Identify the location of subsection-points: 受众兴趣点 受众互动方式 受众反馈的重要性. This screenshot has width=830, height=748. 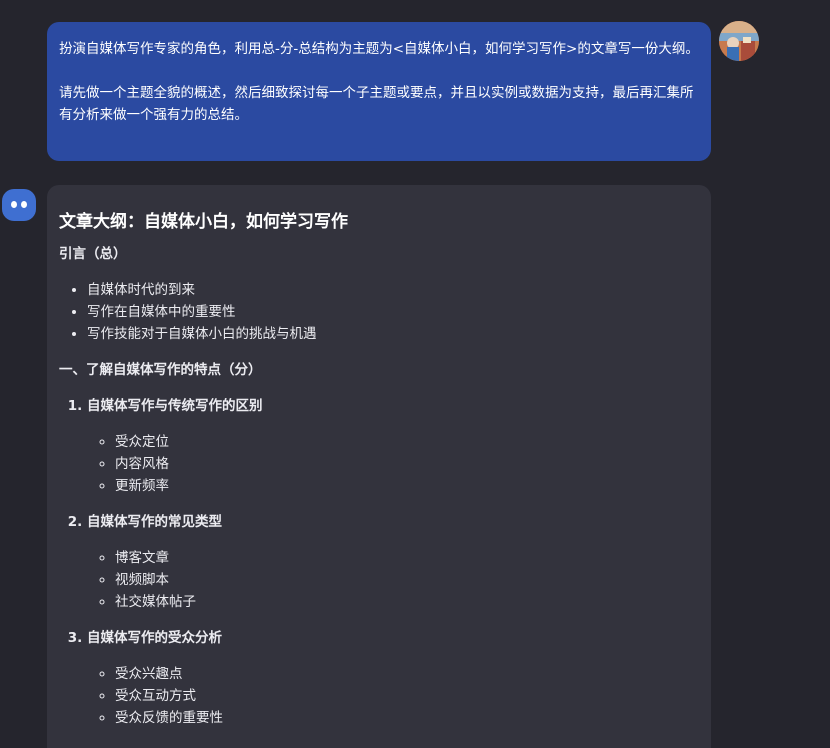
(393, 696).